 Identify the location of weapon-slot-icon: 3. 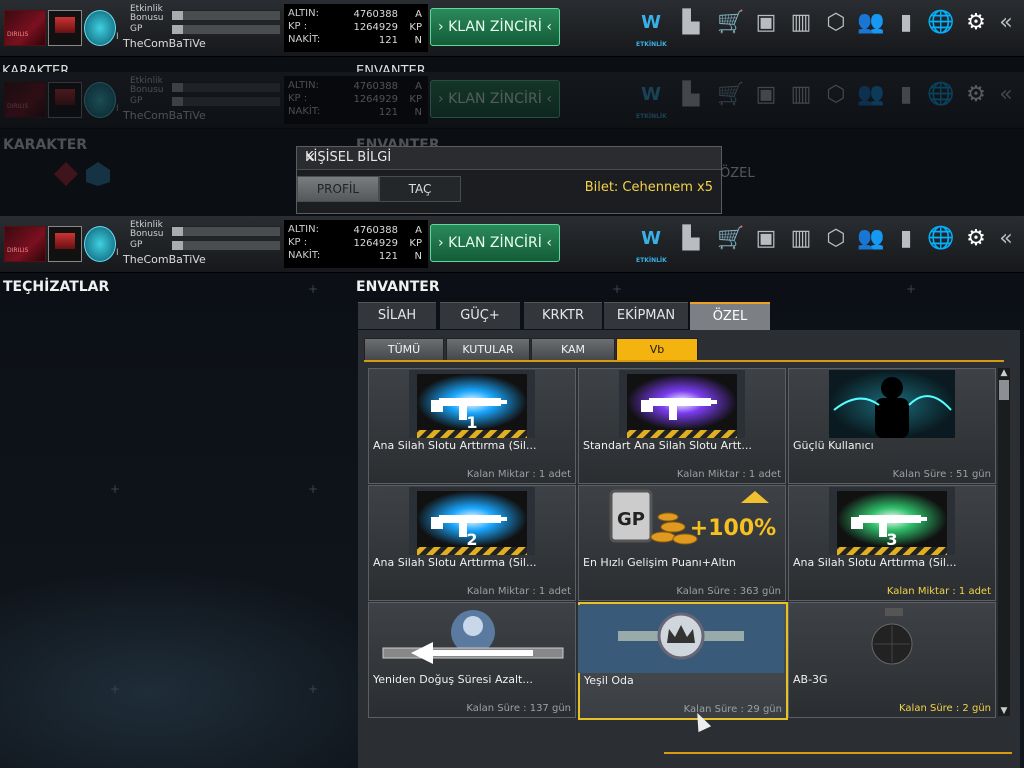
(892, 521).